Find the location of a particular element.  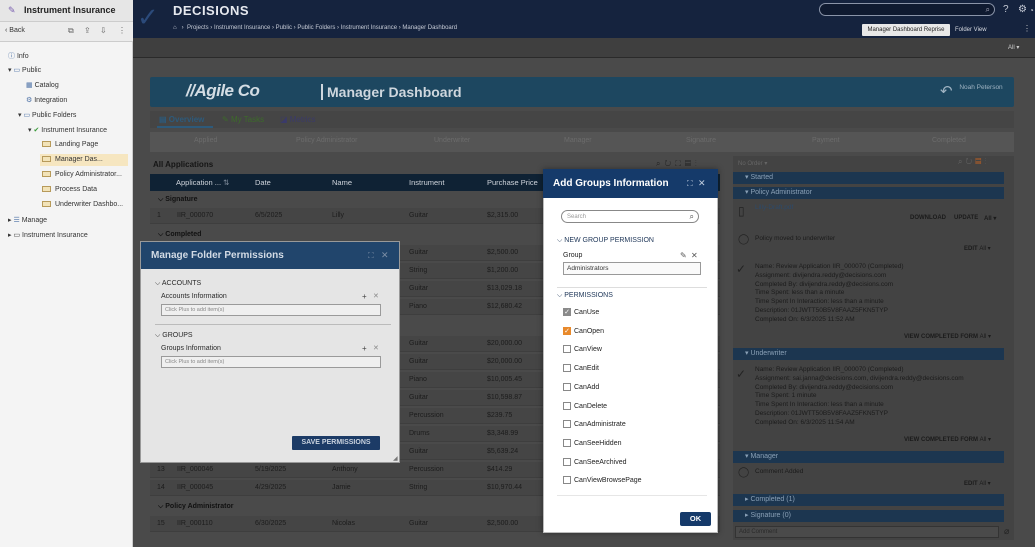

group-input: Administrators is located at coordinates (632, 268).